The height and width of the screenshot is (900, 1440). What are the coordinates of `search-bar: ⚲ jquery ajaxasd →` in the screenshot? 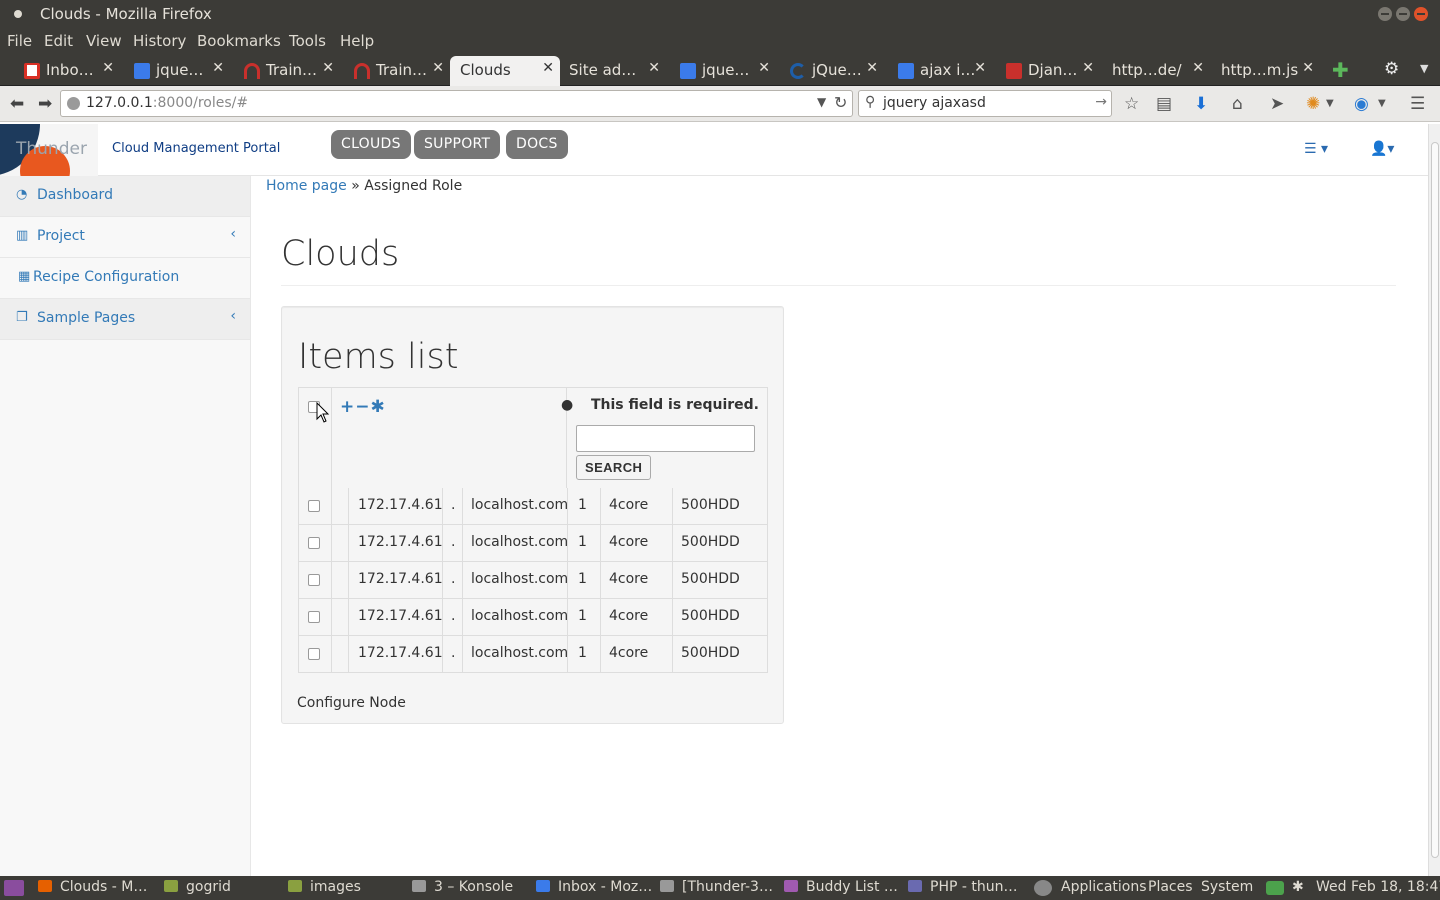 It's located at (985, 103).